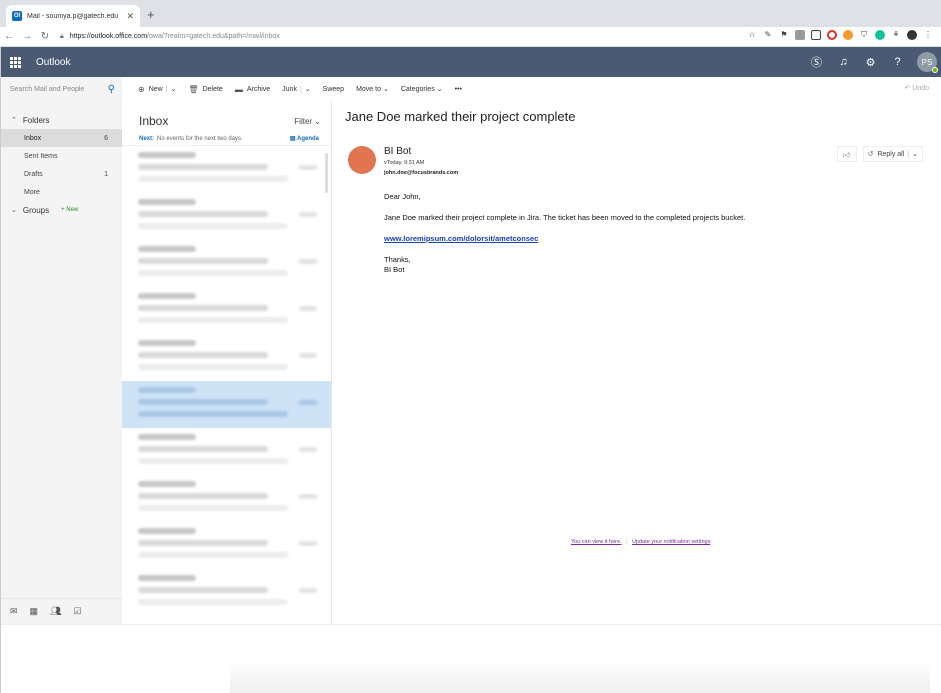 This screenshot has height=693, width=941. What do you see at coordinates (848, 35) in the screenshot?
I see `dark-mode-icon` at bounding box center [848, 35].